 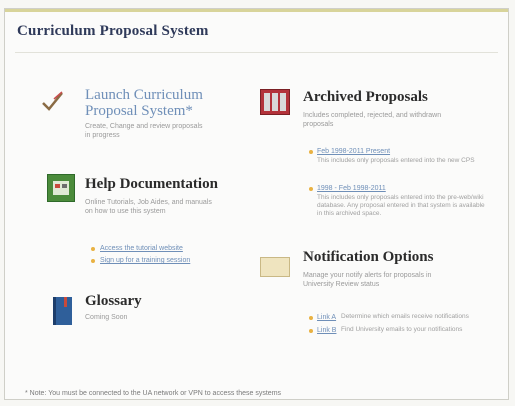 What do you see at coordinates (368, 257) in the screenshot?
I see `notification-options-heading: Notification Options` at bounding box center [368, 257].